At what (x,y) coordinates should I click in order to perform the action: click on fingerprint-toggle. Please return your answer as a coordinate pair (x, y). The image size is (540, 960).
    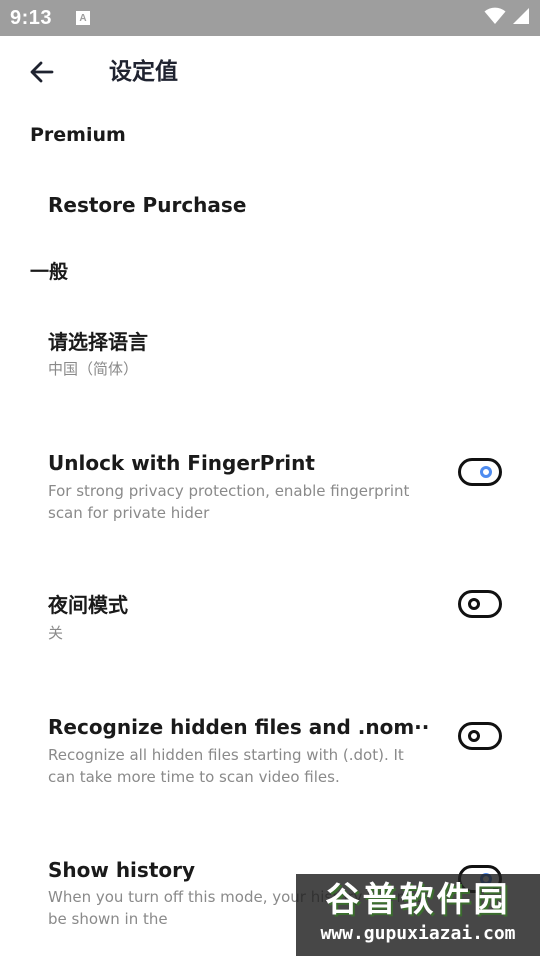
    Looking at the image, I should click on (480, 472).